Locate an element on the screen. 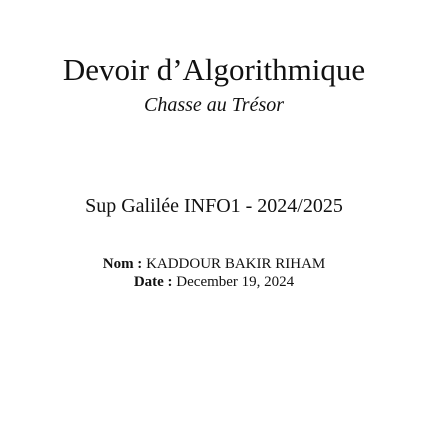 This screenshot has width=428, height=423. course-line: Sup Galilée INFO1 - 2024/2025 is located at coordinates (214, 206).